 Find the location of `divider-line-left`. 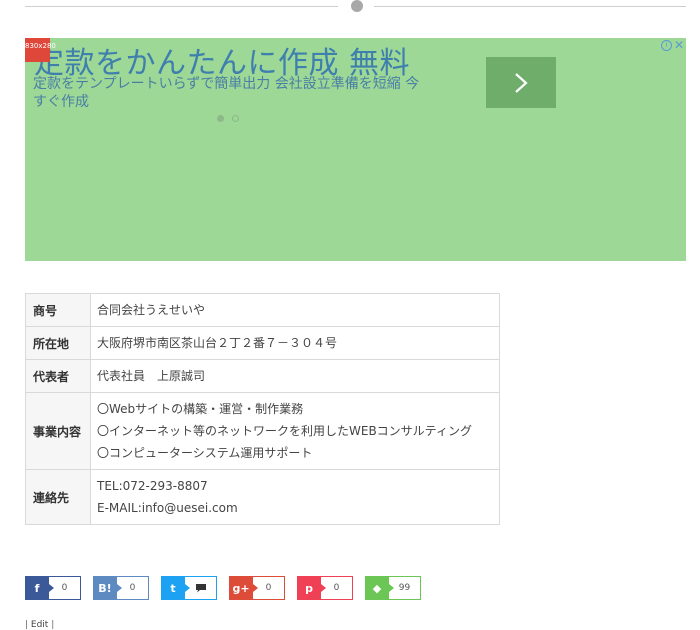

divider-line-left is located at coordinates (181, 6).